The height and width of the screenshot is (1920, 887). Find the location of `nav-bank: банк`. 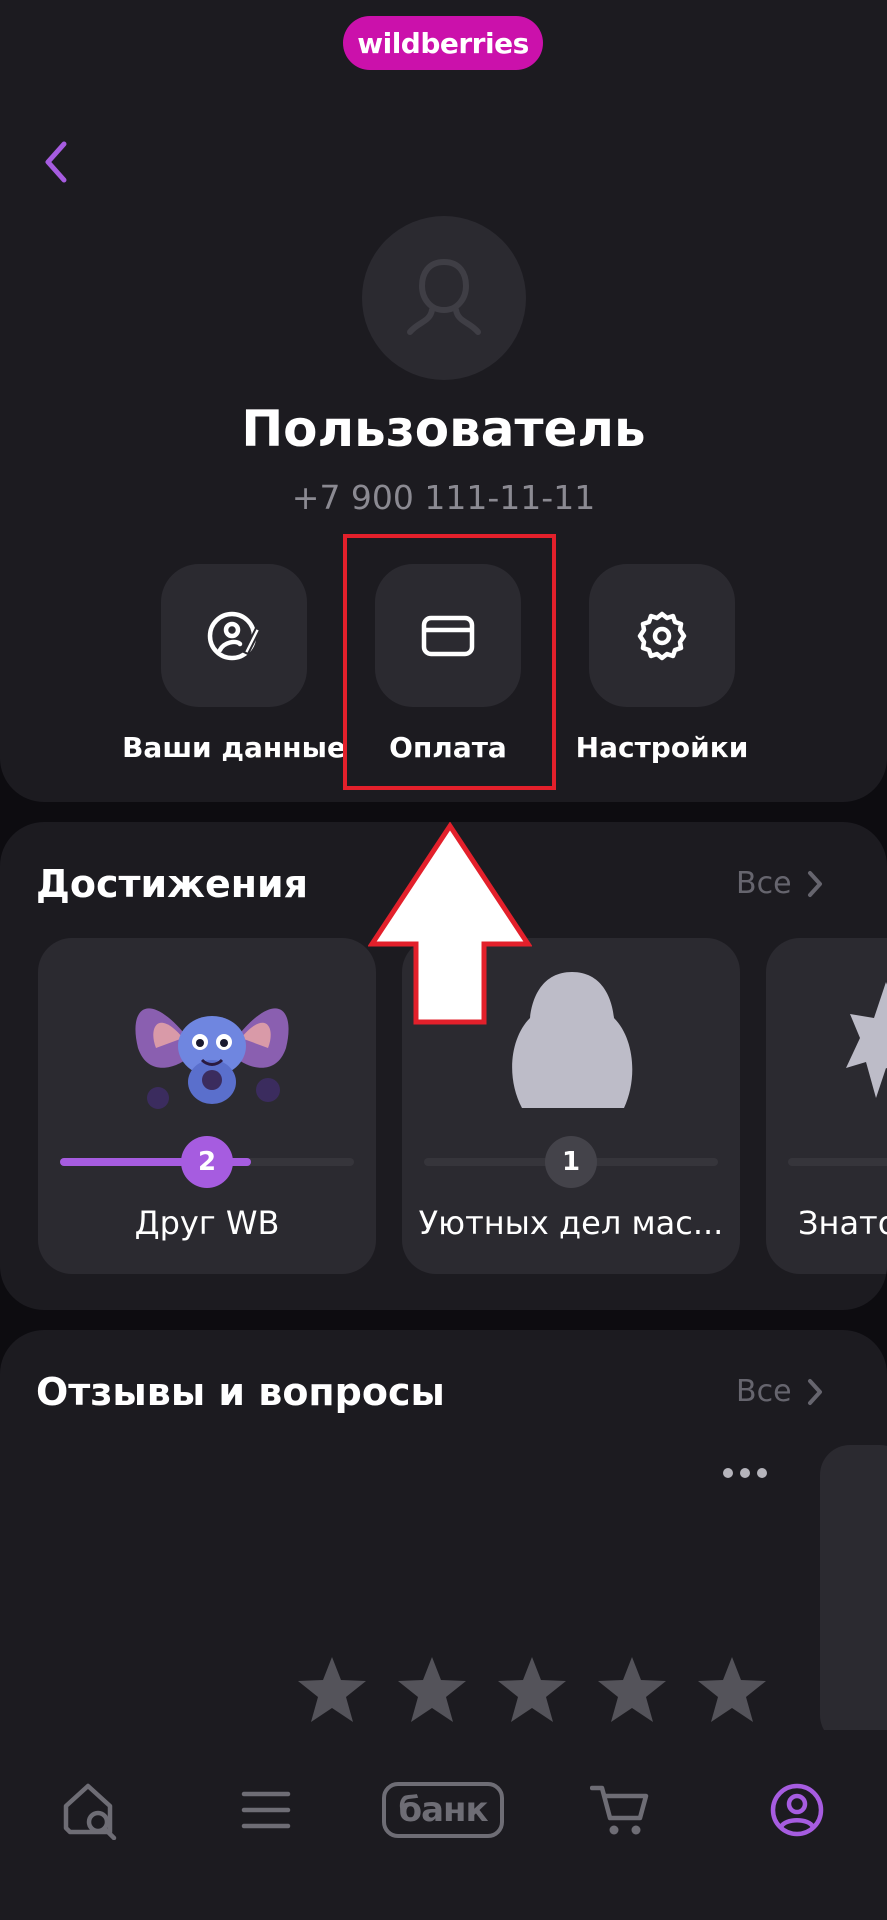

nav-bank: банк is located at coordinates (443, 1810).